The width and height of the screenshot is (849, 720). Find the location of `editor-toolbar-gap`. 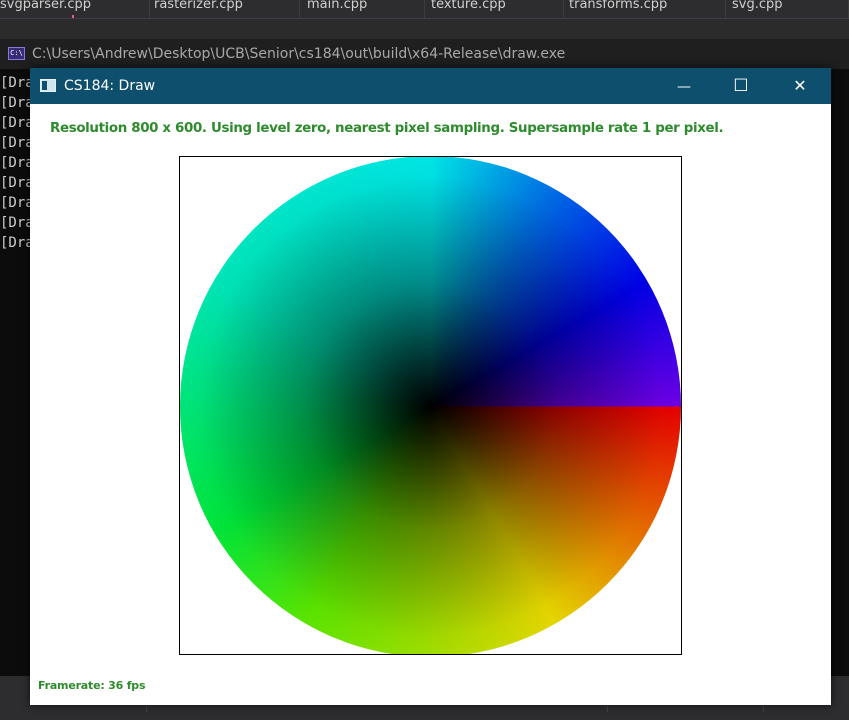

editor-toolbar-gap is located at coordinates (424, 29).